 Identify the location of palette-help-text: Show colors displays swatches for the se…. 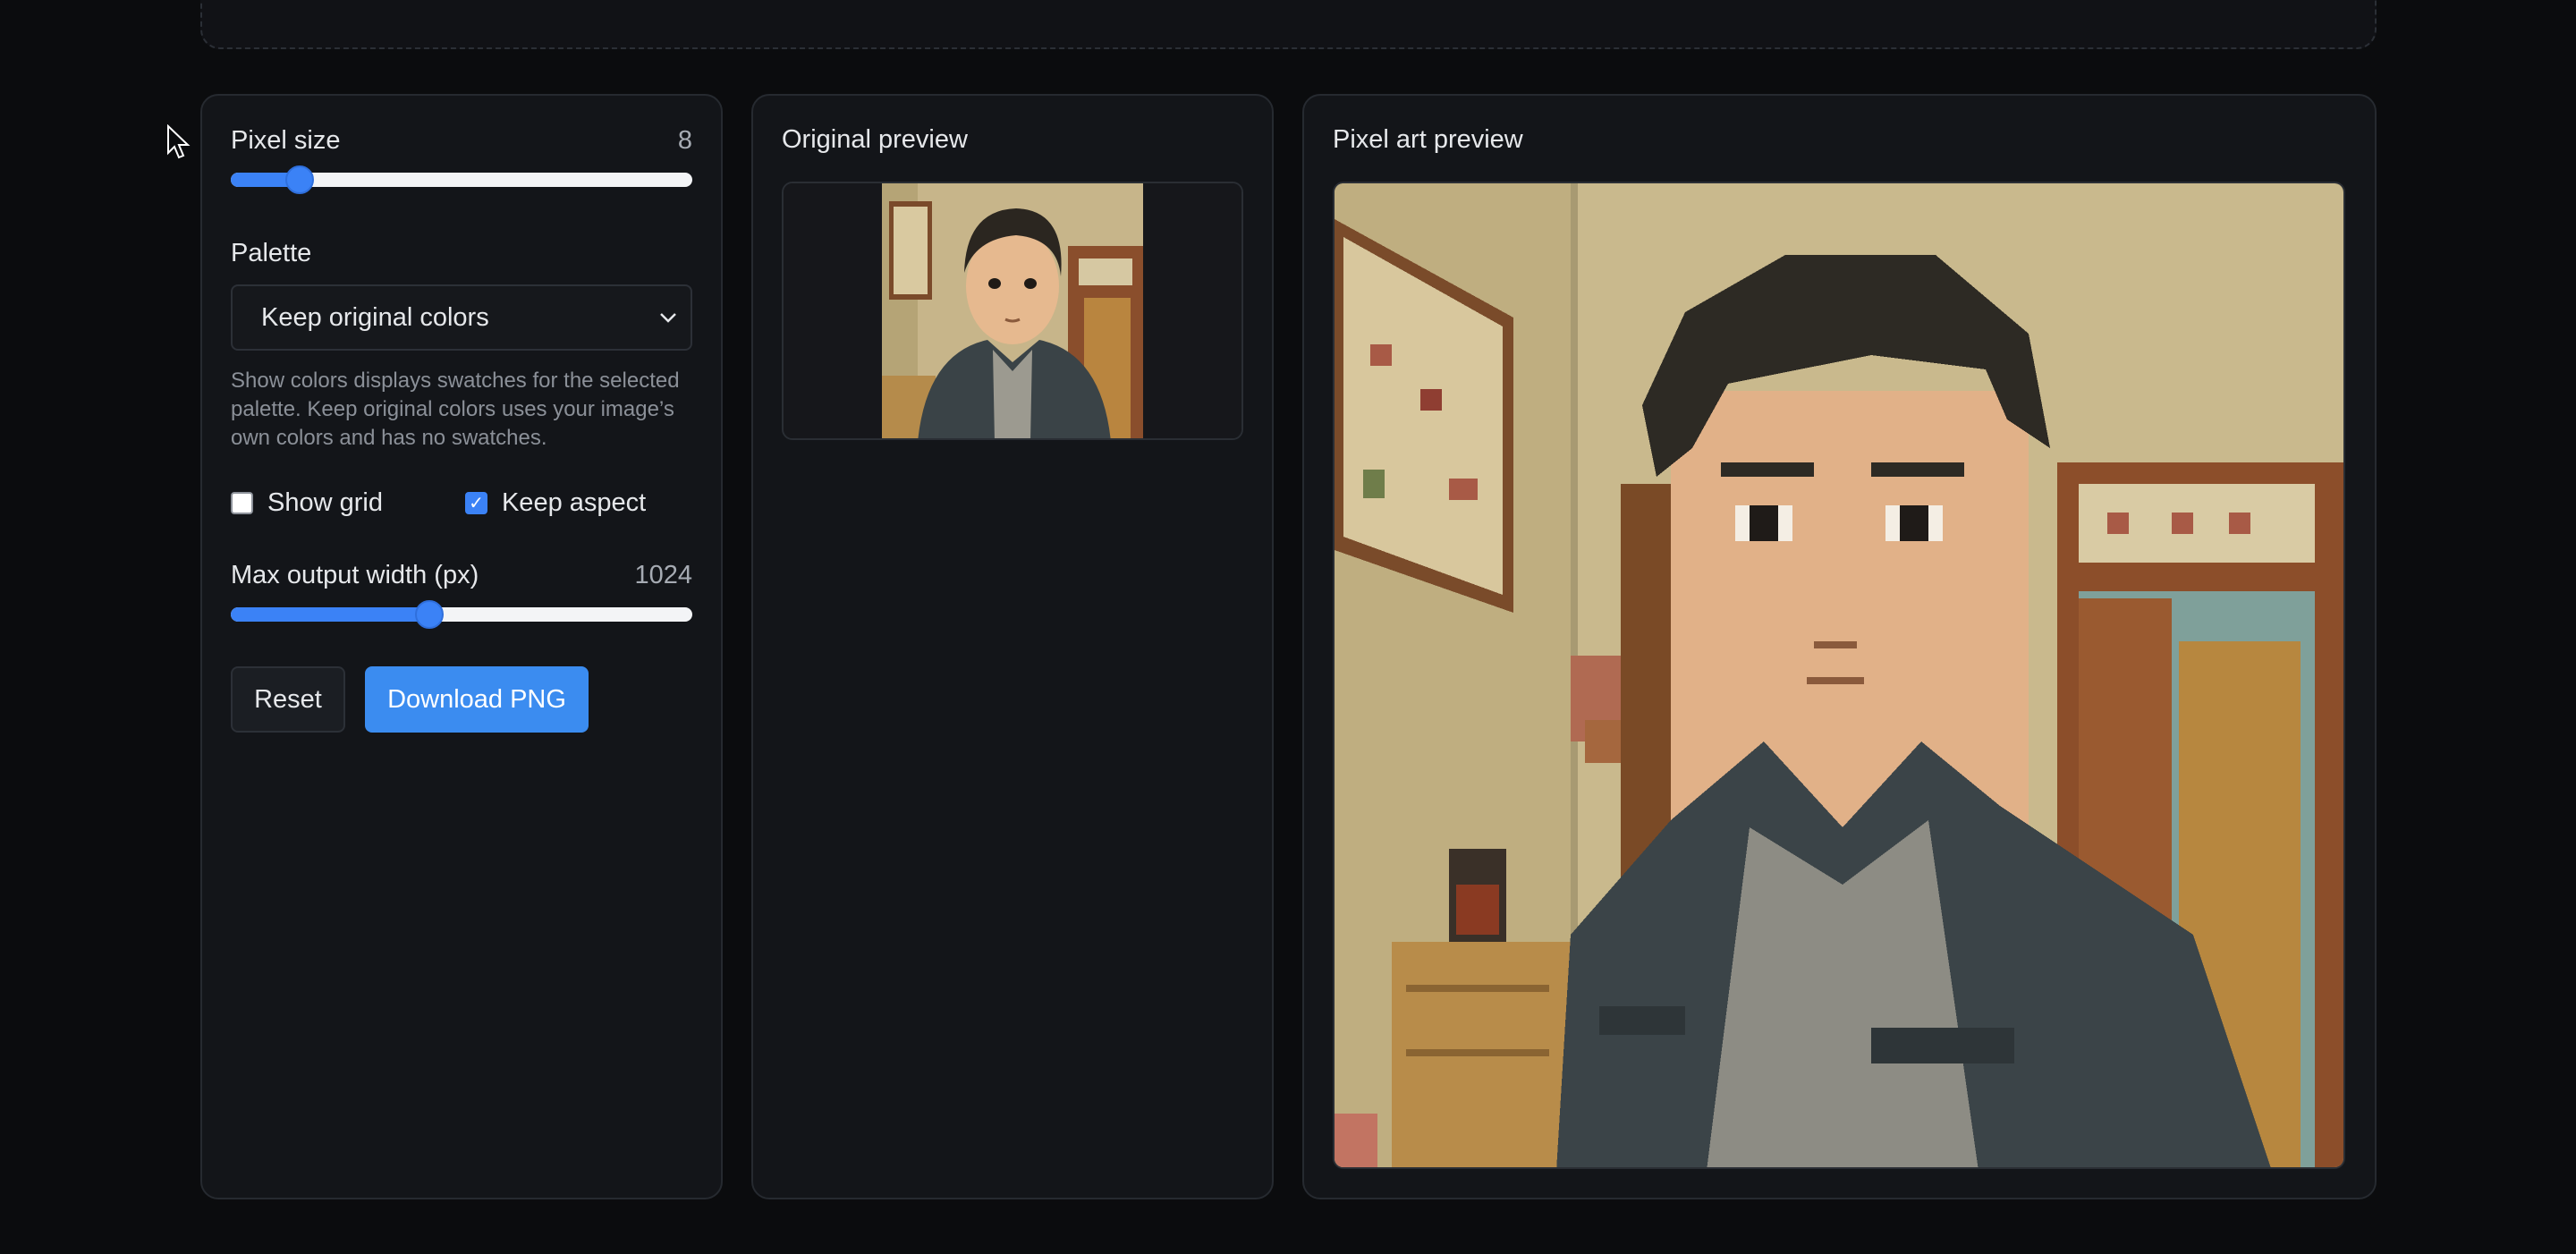
(455, 409).